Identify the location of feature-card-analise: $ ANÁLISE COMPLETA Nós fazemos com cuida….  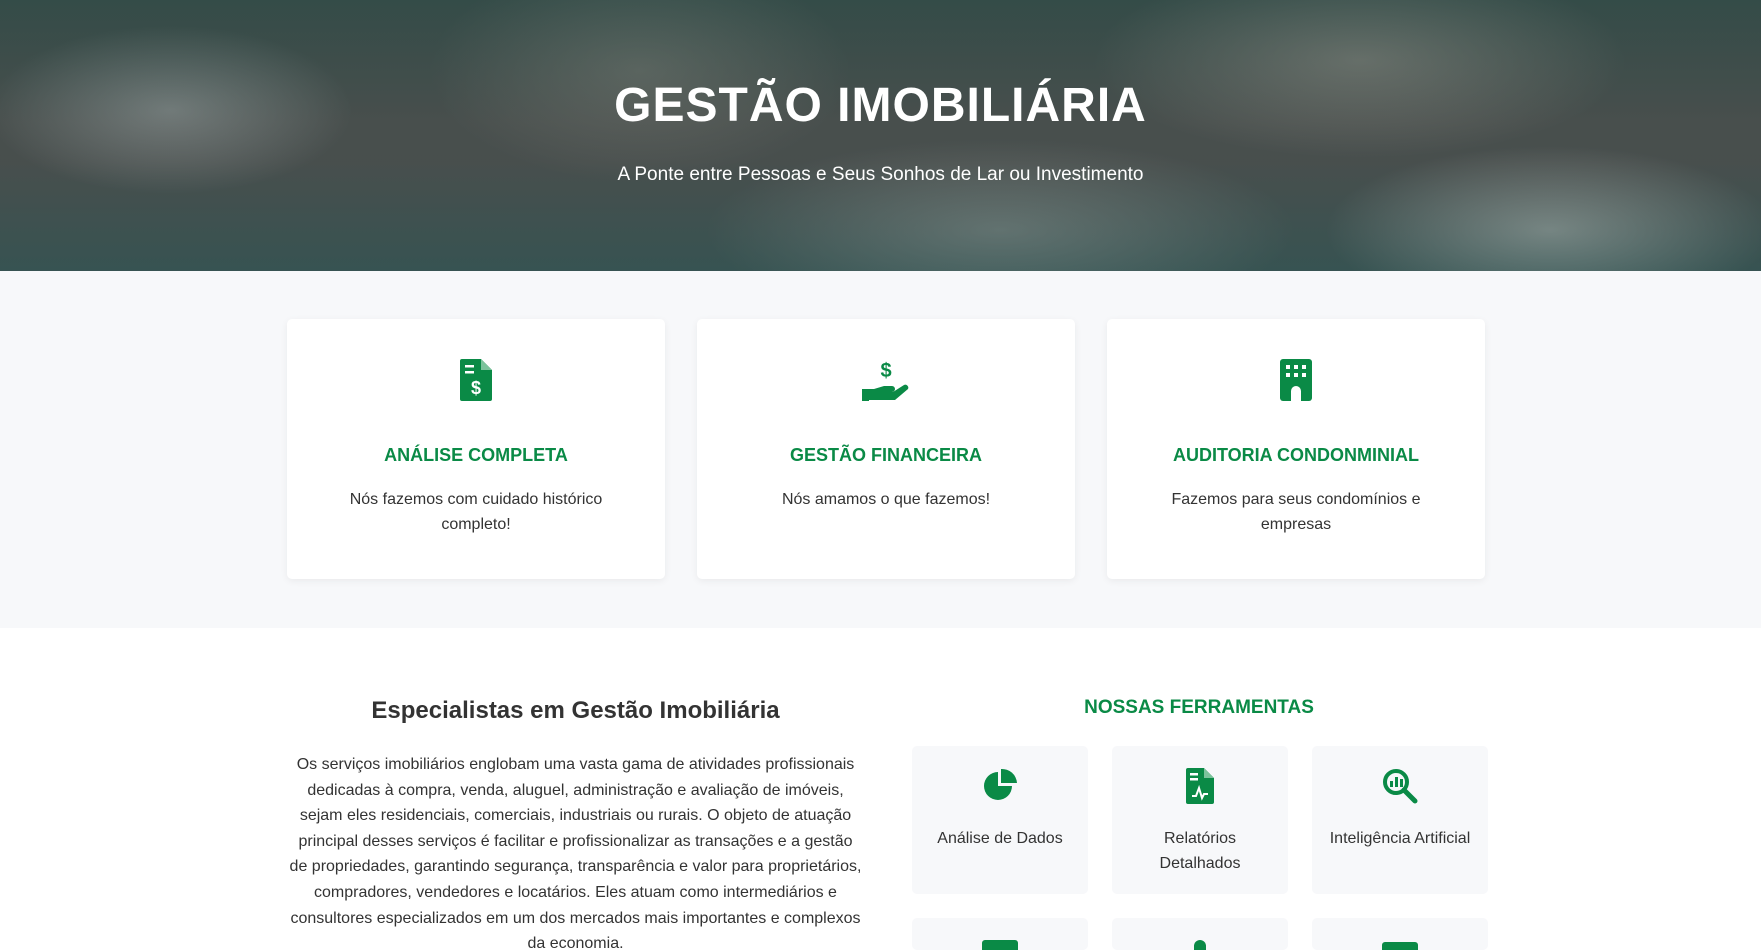
(476, 449).